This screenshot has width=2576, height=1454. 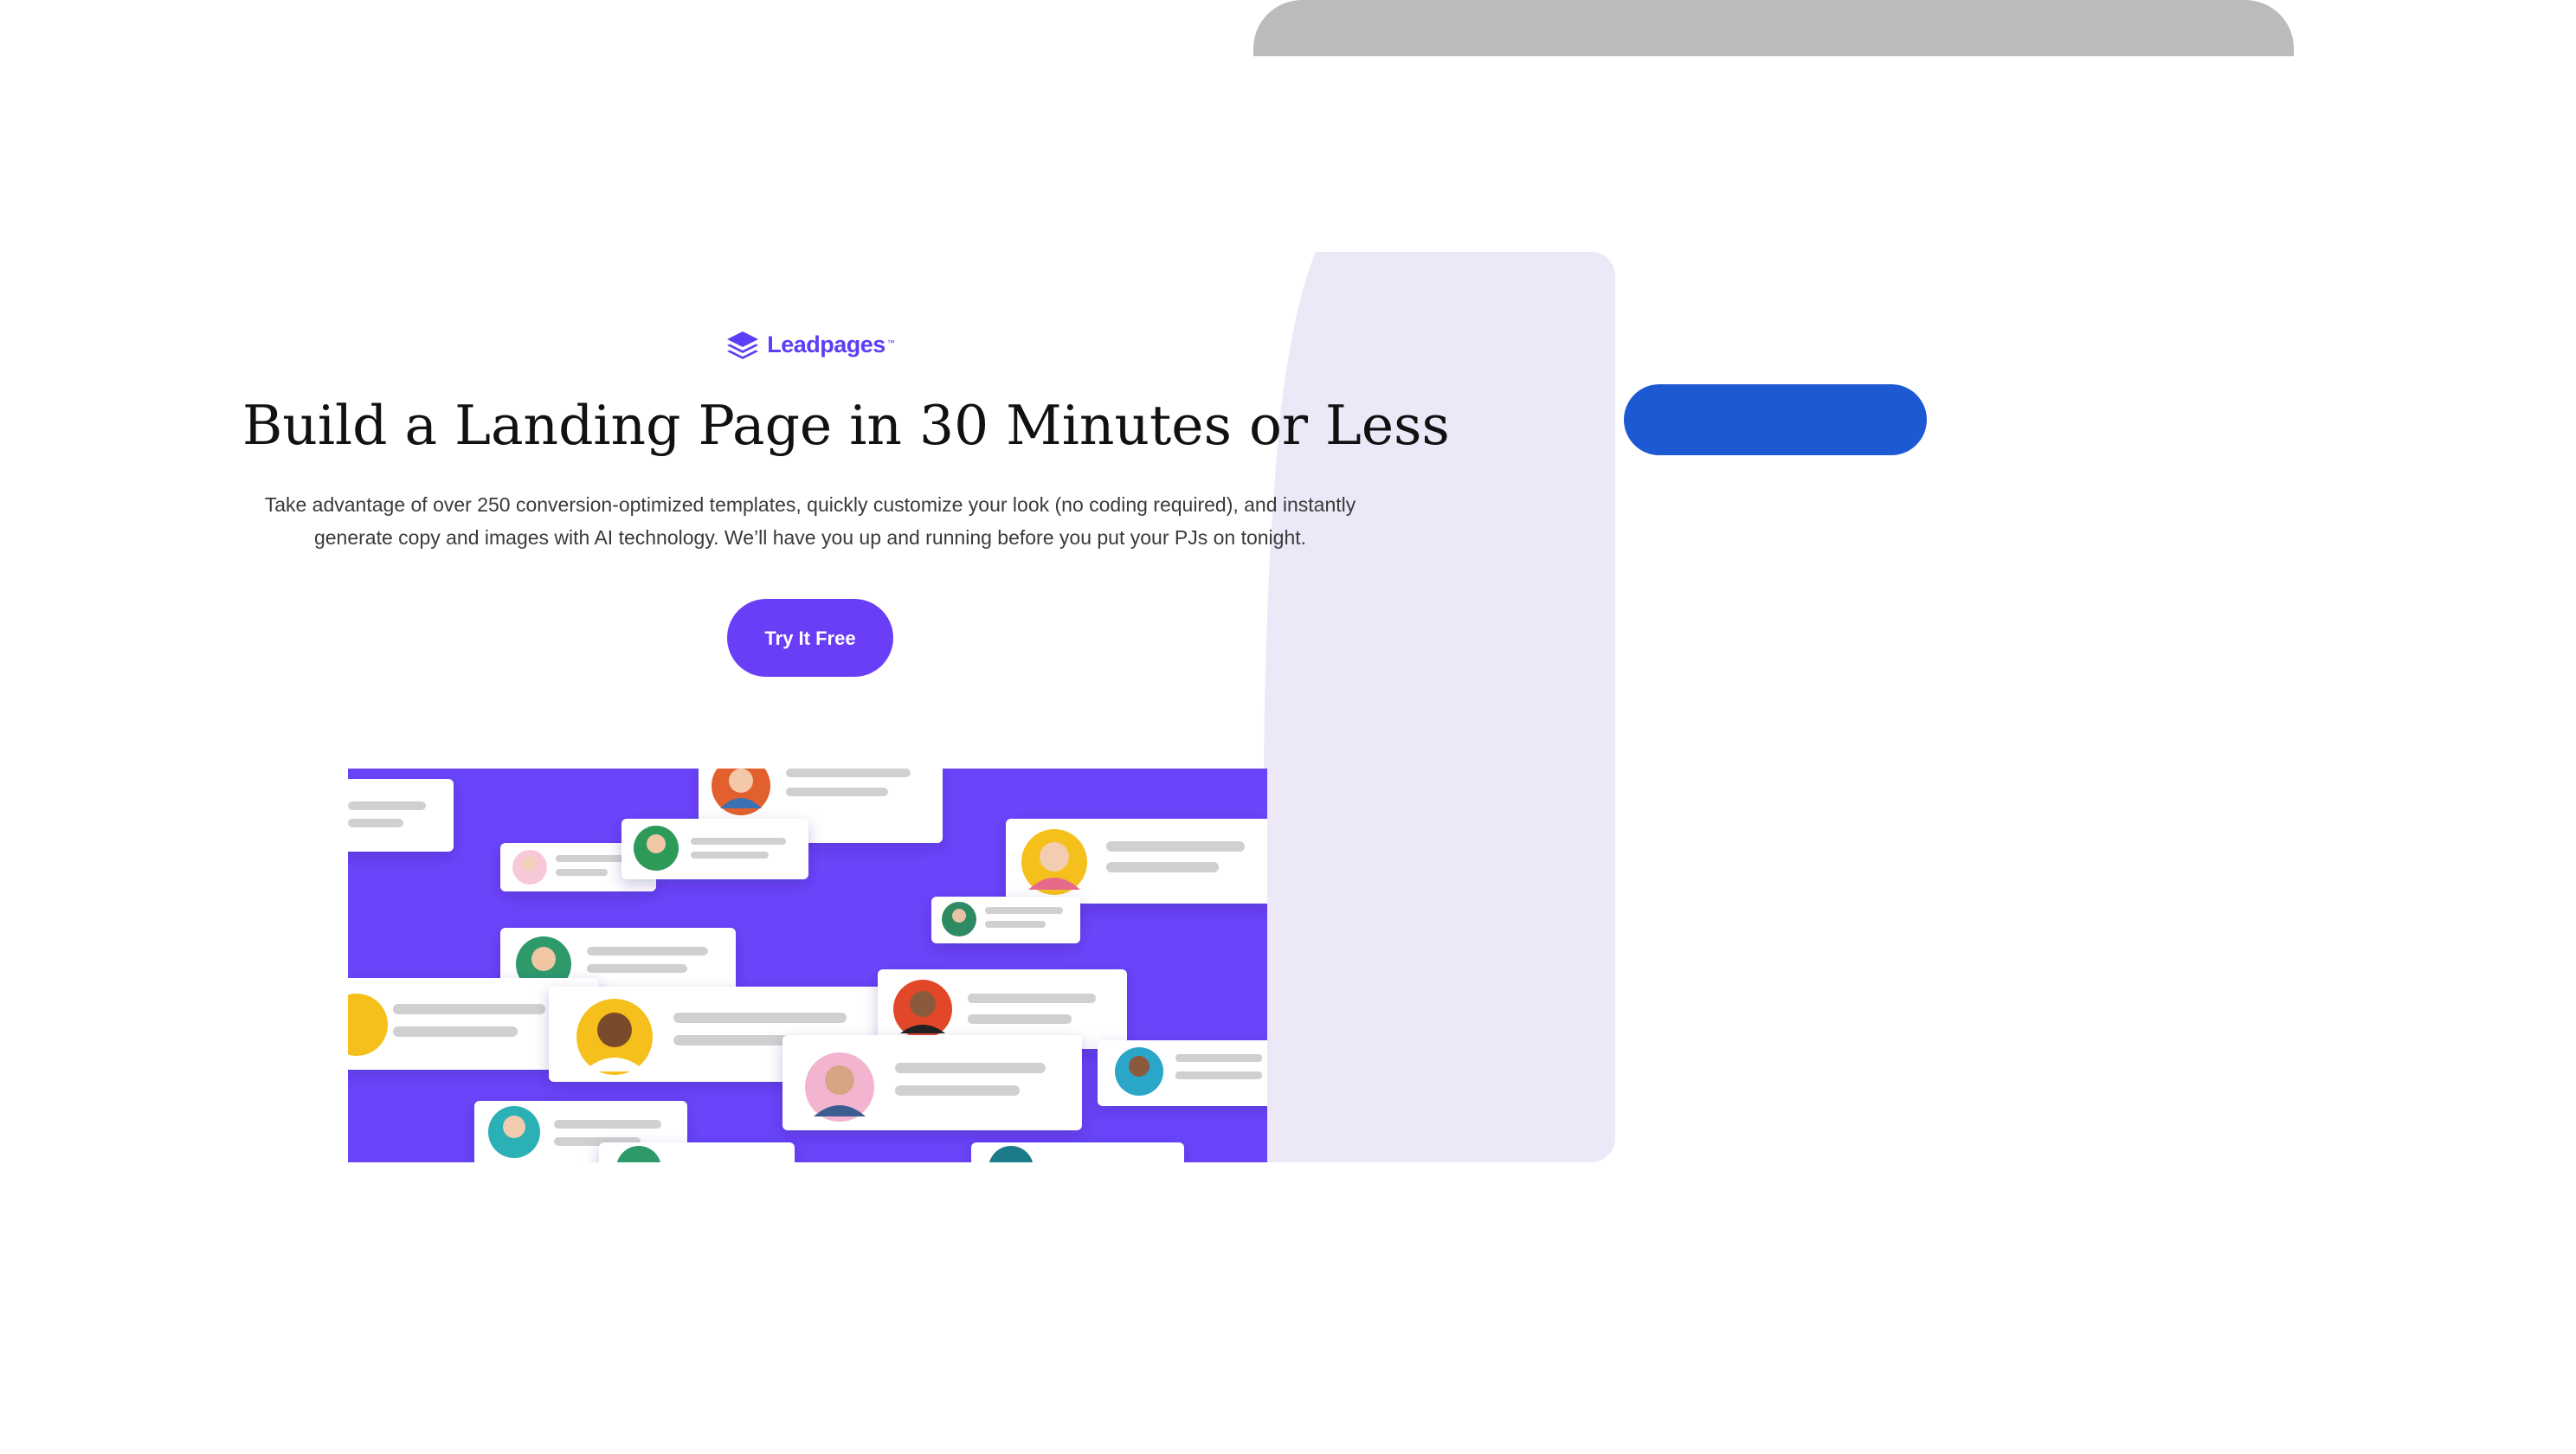 What do you see at coordinates (807, 966) in the screenshot?
I see `profile-cards-illustration` at bounding box center [807, 966].